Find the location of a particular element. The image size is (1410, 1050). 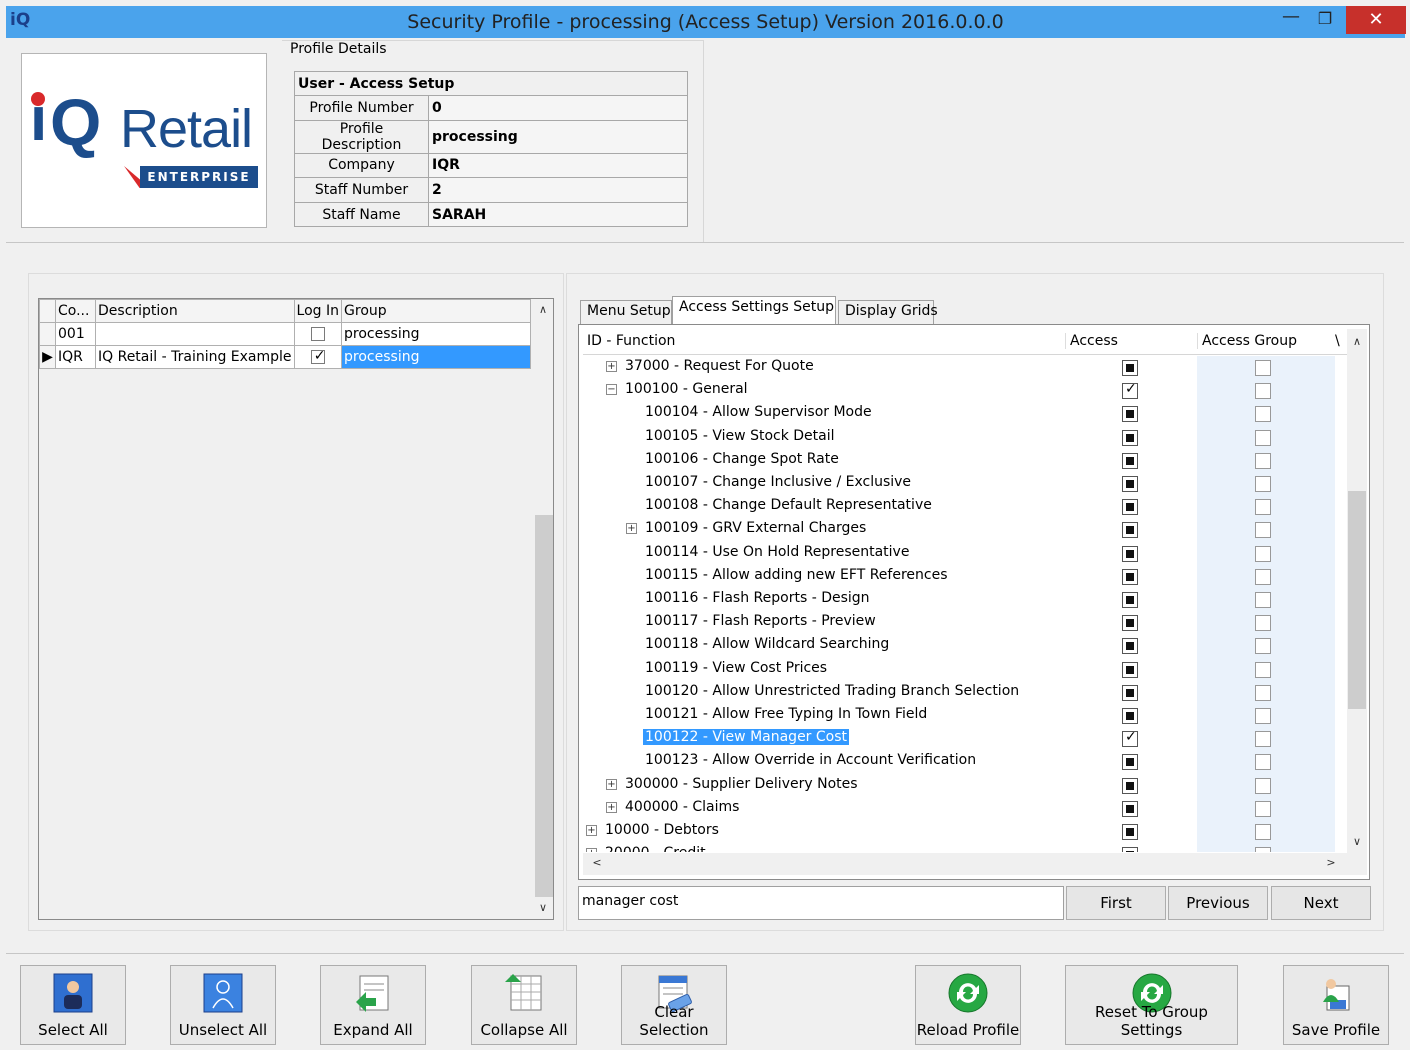

column-header-access: Access is located at coordinates (1091, 341).